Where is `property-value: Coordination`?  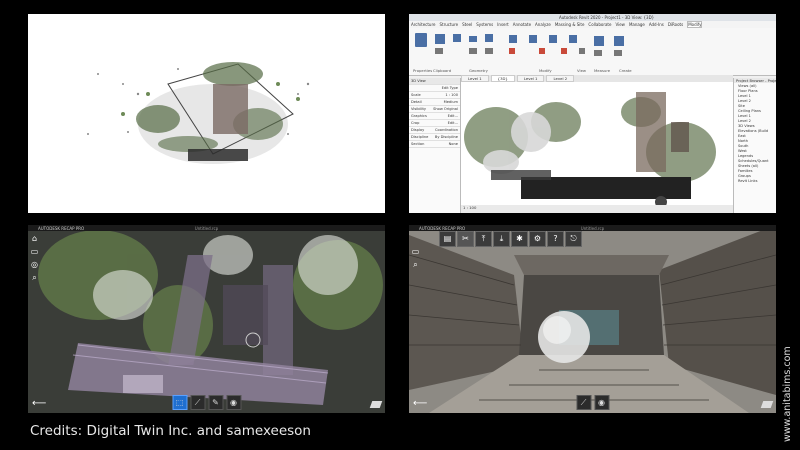 property-value: Coordination is located at coordinates (446, 130).